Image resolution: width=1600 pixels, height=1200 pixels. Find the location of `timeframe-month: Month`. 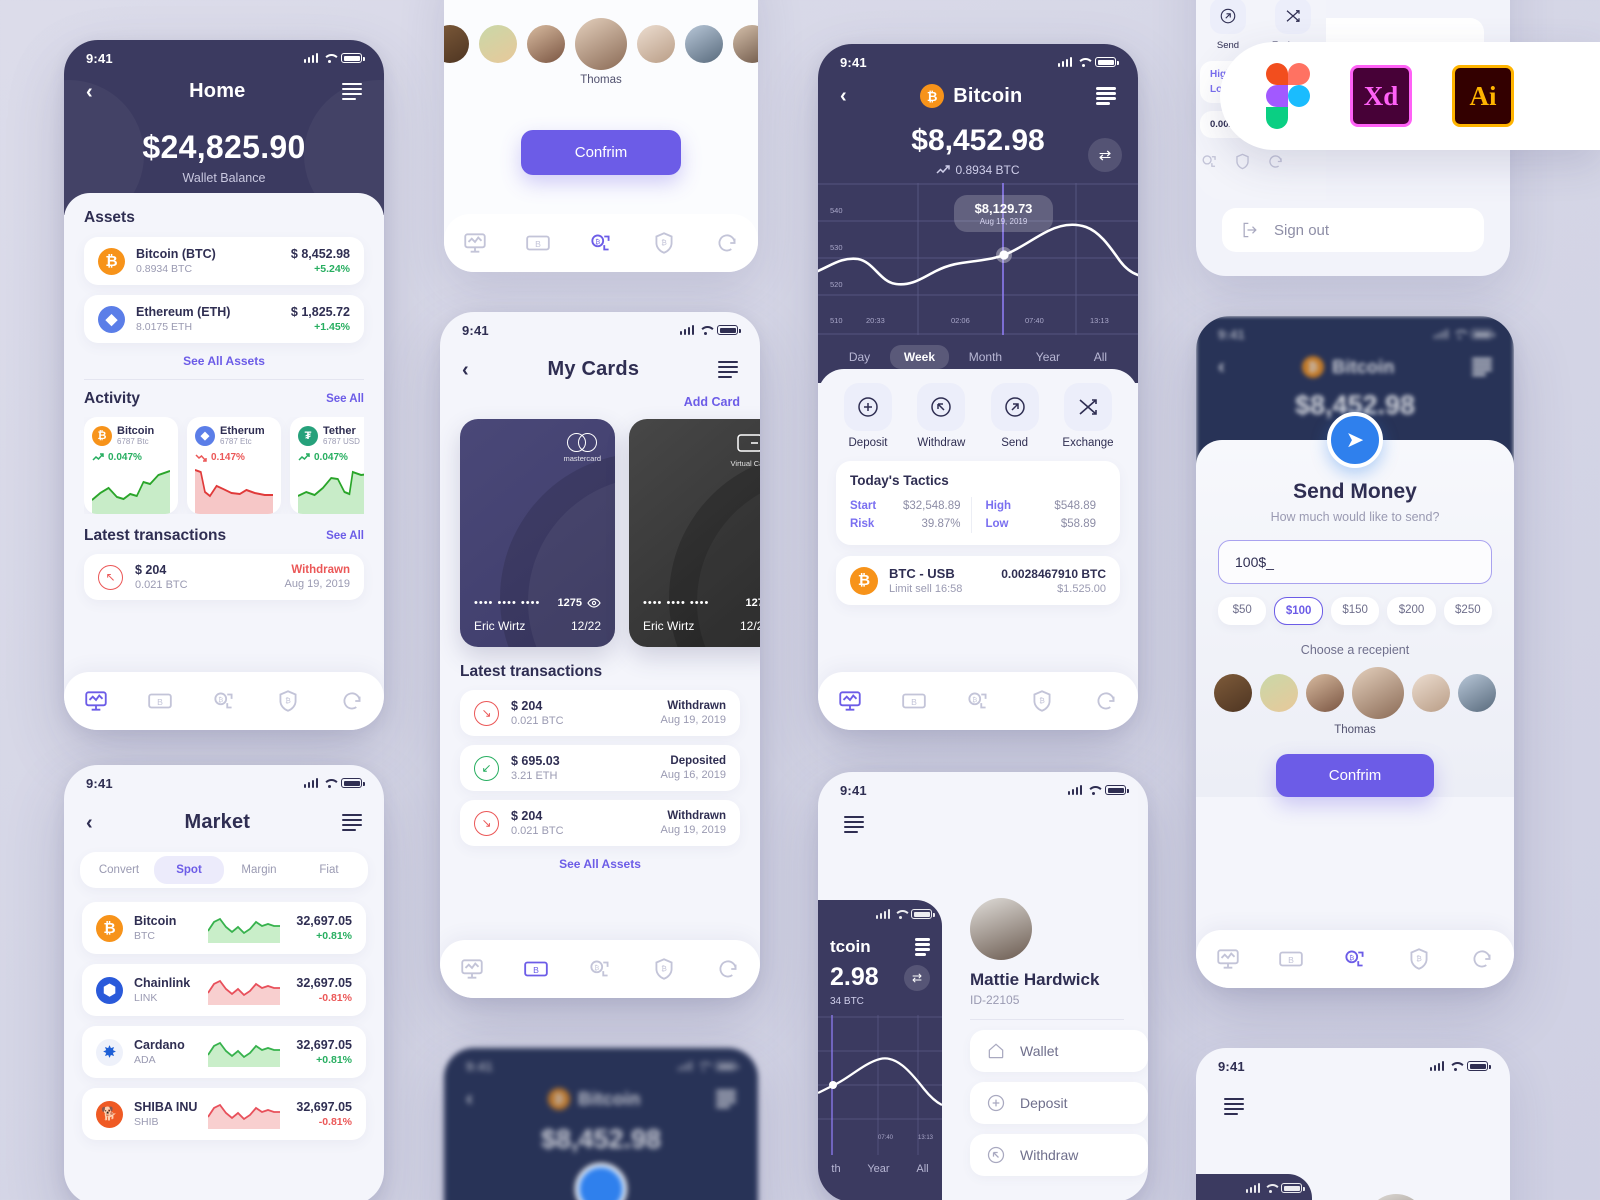

timeframe-month: Month is located at coordinates (985, 357).